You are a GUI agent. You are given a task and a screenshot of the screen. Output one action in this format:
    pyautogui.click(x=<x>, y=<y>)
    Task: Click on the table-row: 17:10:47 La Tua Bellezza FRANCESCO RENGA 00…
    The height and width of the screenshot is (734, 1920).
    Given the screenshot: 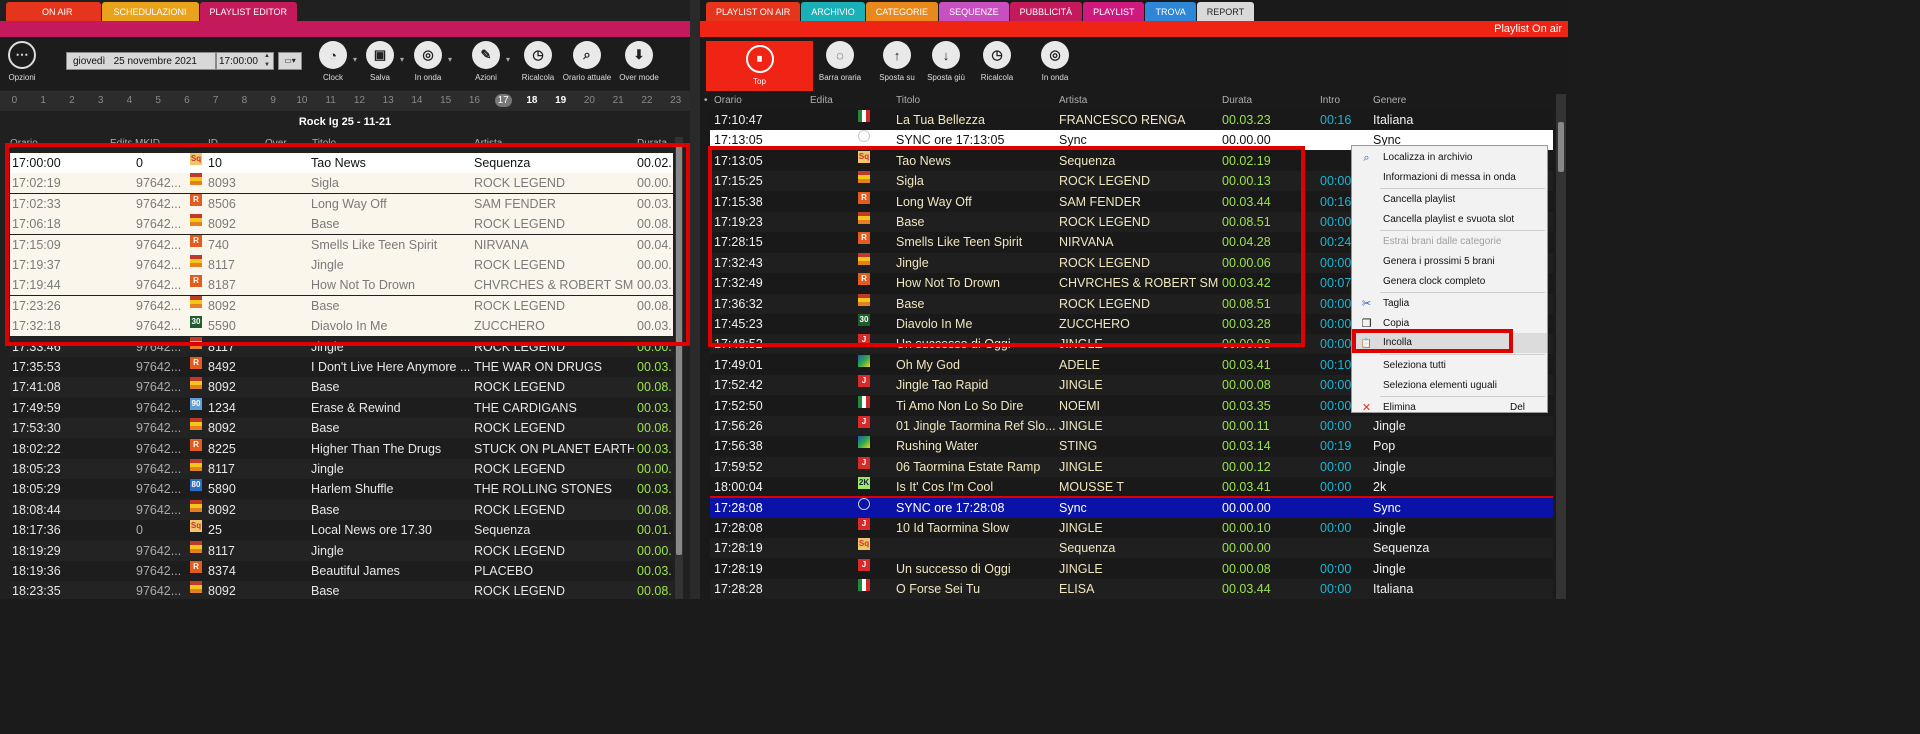 What is the action you would take?
    pyautogui.click(x=1131, y=120)
    